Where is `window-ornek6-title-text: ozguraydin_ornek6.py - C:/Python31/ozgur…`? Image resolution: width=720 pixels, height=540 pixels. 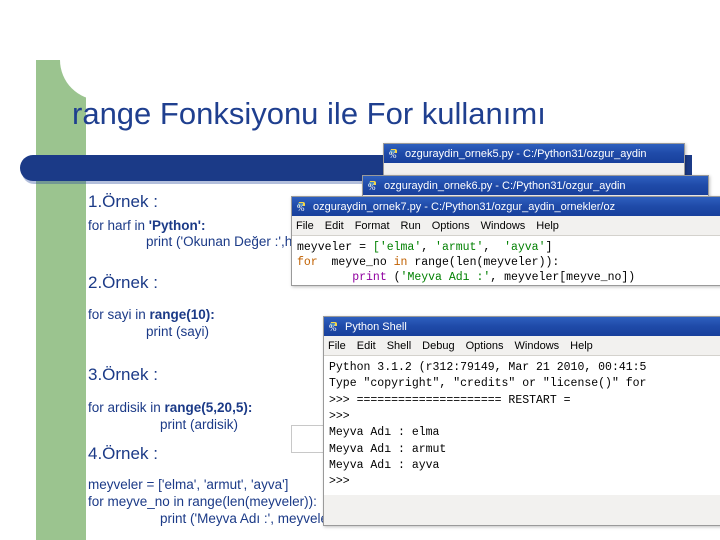
window-ornek6-title-text: ozguraydin_ornek6.py - C:/Python31/ozgur… is located at coordinates (505, 185).